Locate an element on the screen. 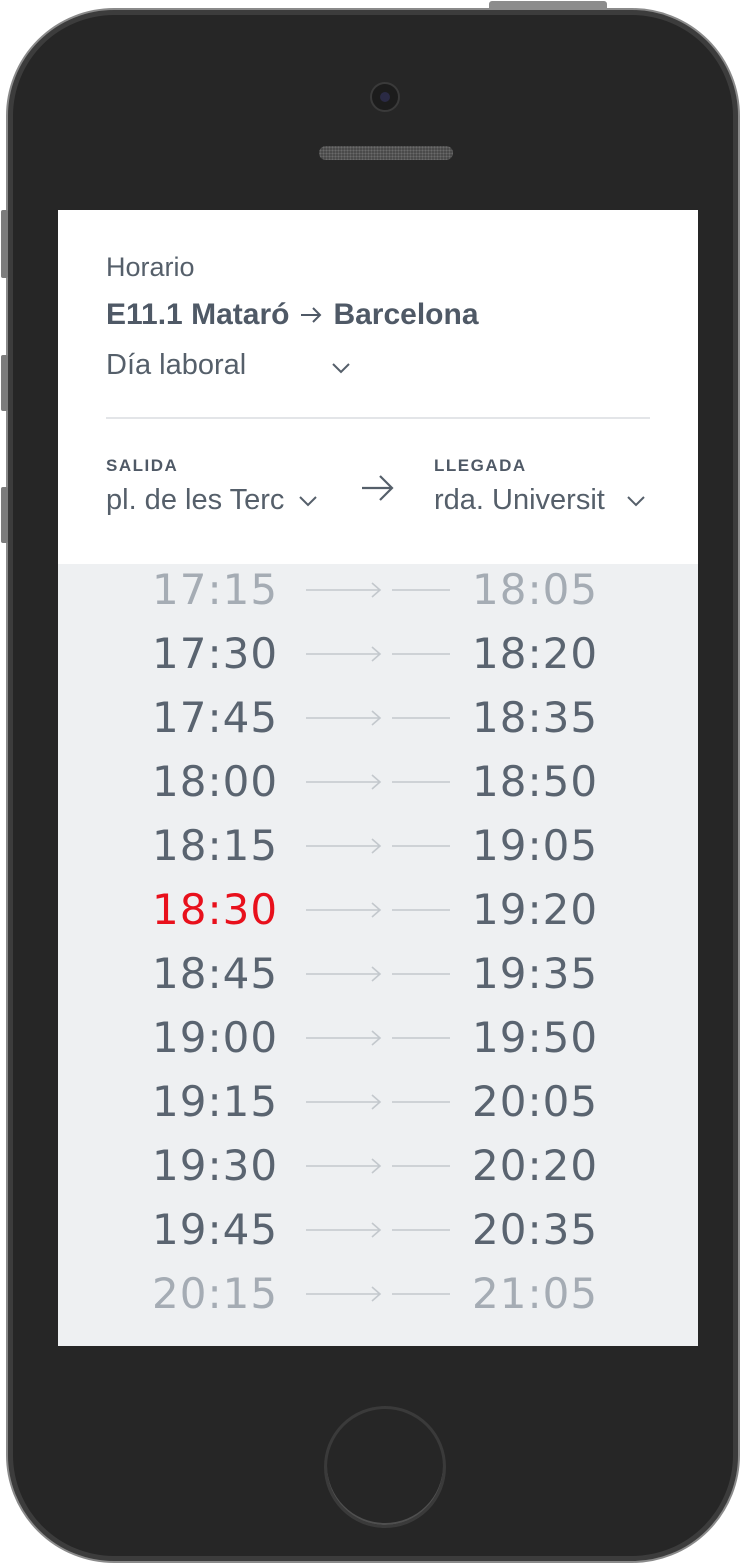 The image size is (748, 1568). trip-row: 18:00 18:50 is located at coordinates (378, 782).